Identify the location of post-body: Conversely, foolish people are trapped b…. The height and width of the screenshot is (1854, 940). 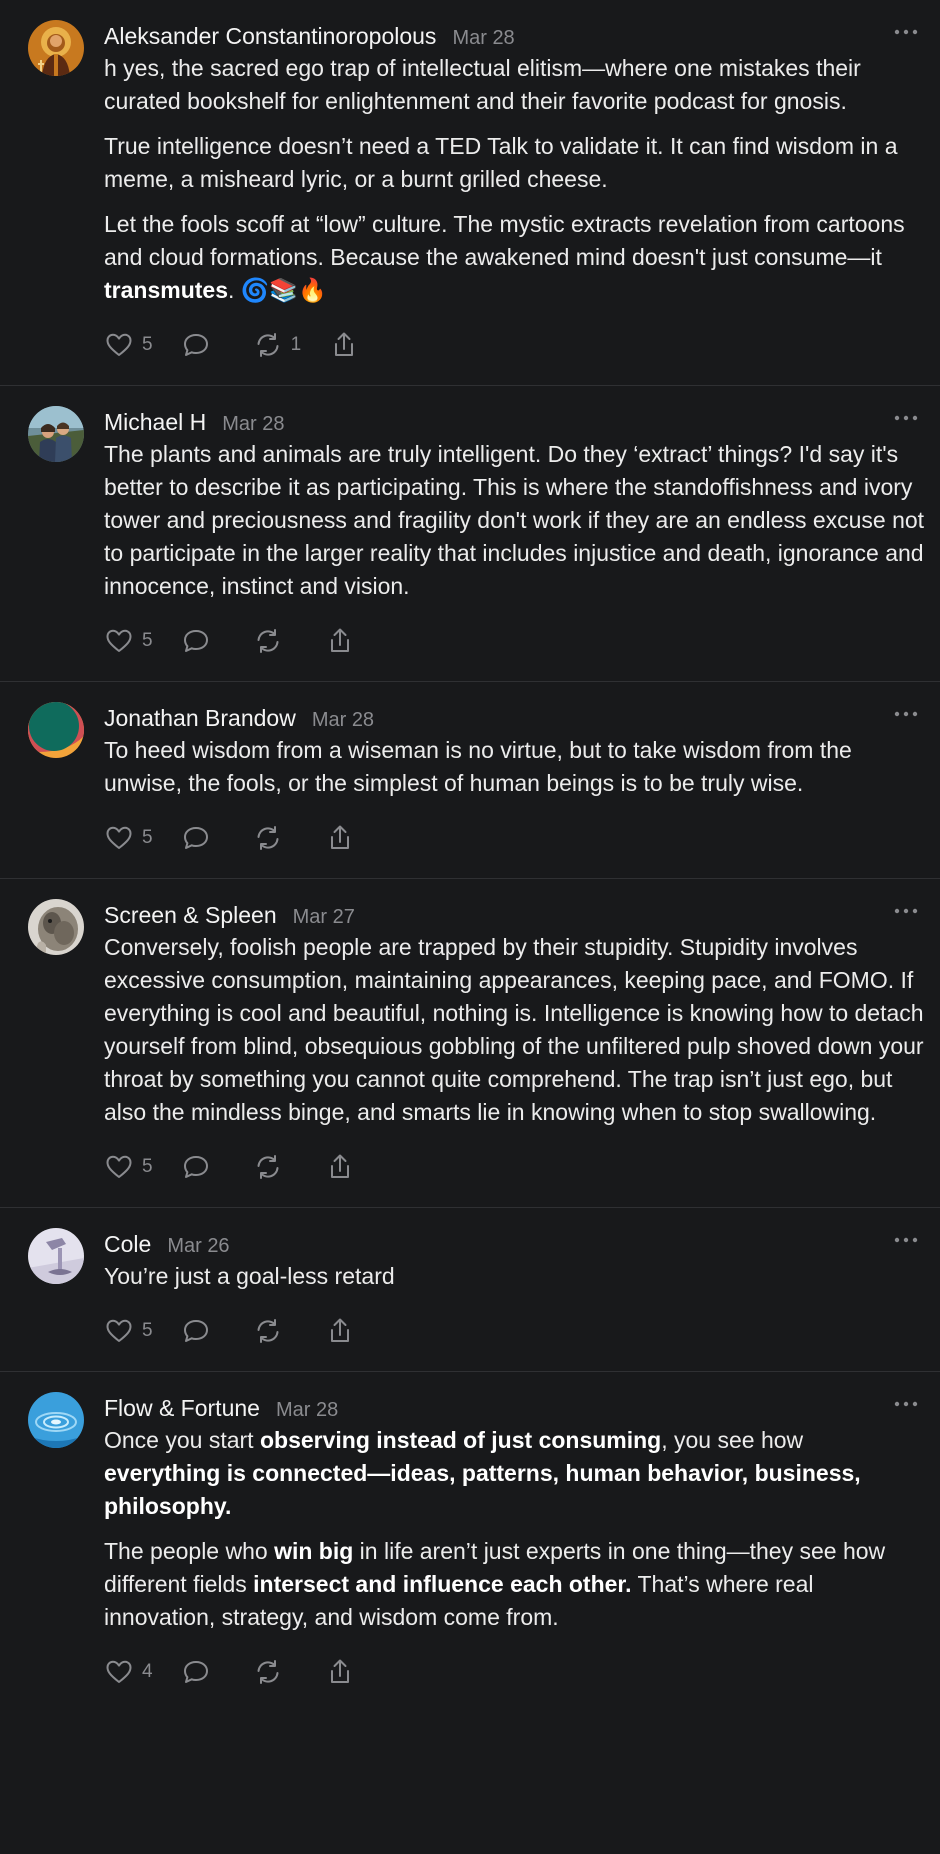
(514, 1030).